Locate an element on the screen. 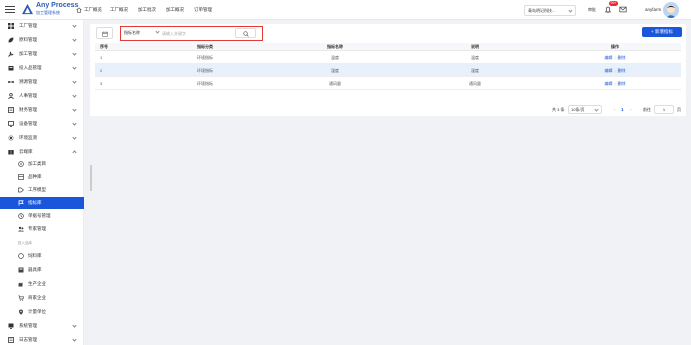  top-nav: 工厂概览 工厂概况 加工批次 加工概况 订单管理 is located at coordinates (149, 10).